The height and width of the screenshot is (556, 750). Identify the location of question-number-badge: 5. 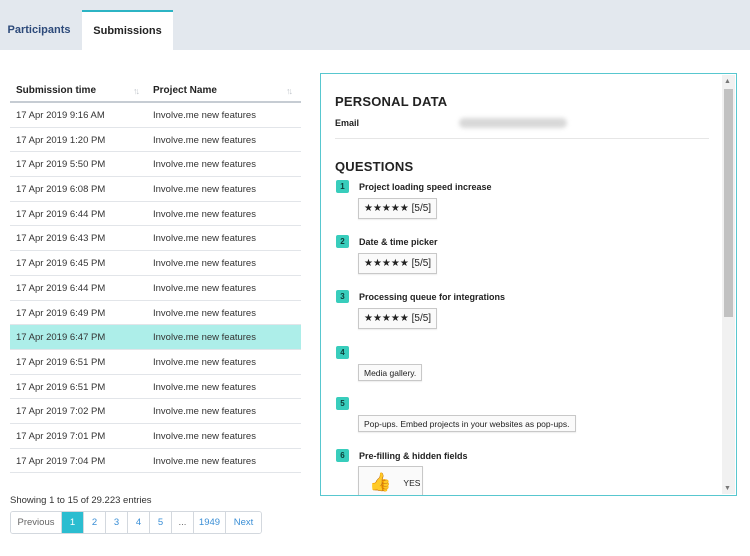
(342, 403).